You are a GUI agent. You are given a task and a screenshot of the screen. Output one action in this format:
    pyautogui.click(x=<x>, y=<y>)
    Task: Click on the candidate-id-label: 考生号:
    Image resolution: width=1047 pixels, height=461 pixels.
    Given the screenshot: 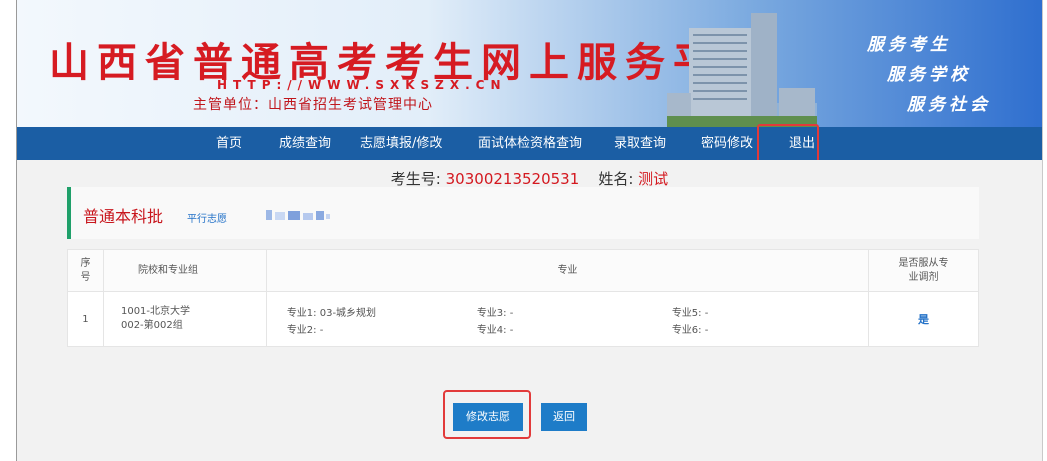 What is the action you would take?
    pyautogui.click(x=415, y=179)
    